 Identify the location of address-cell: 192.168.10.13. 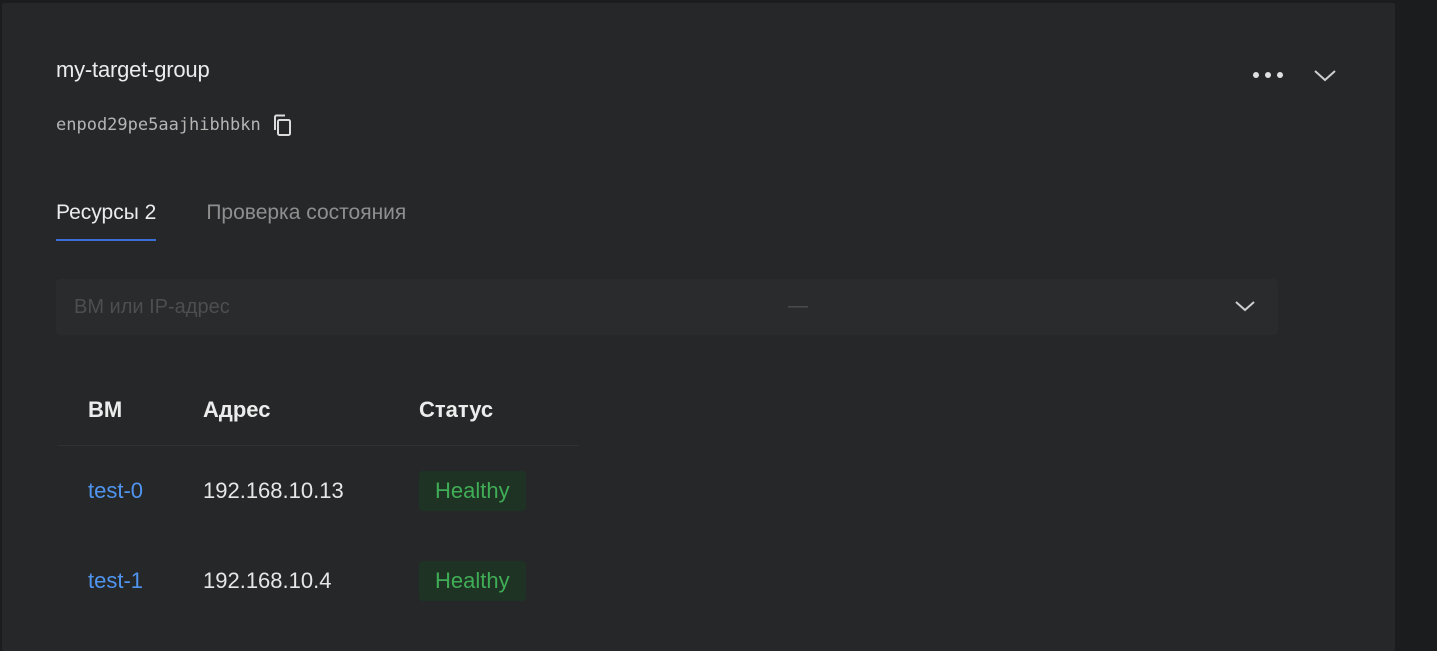
(273, 490).